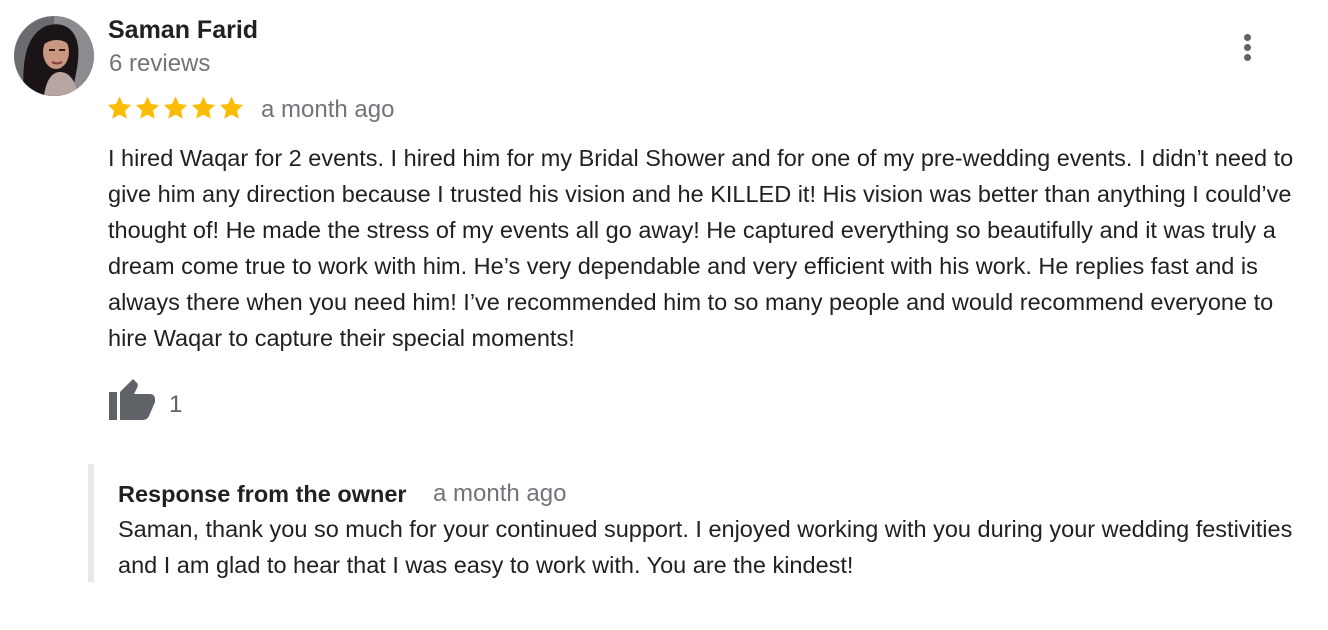 The height and width of the screenshot is (630, 1328). I want to click on thumbs-up-icon, so click(132, 399).